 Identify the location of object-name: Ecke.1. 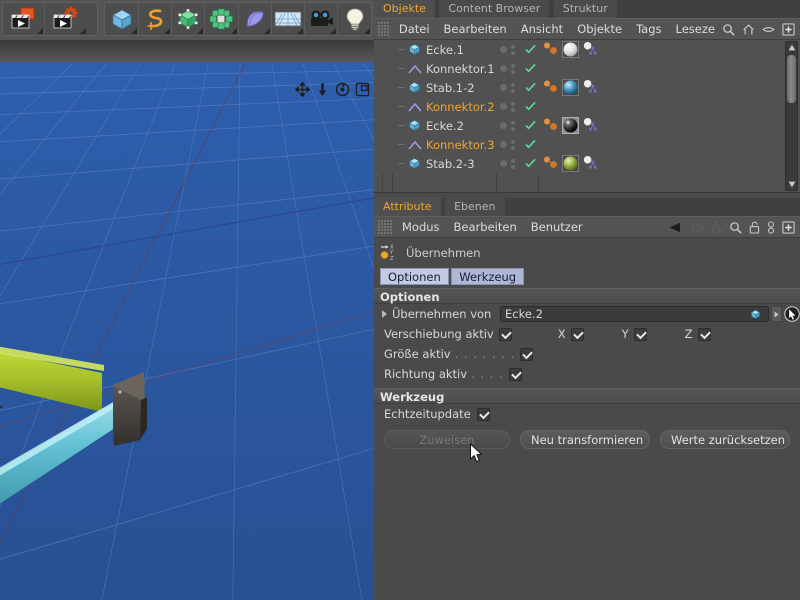
(445, 50).